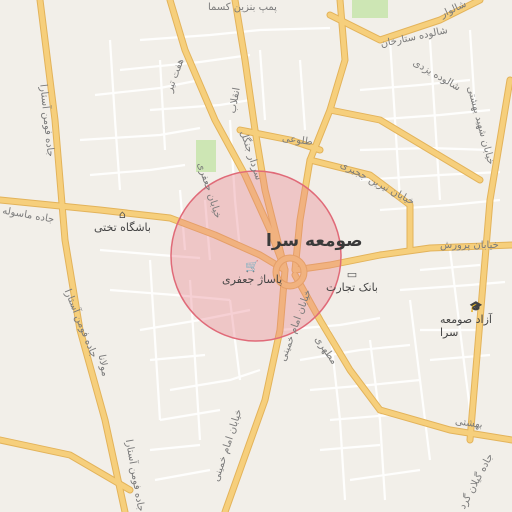 The width and height of the screenshot is (512, 512). What do you see at coordinates (469, 245) in the screenshot?
I see `label-parvaresh-street: خیابان پرورش` at bounding box center [469, 245].